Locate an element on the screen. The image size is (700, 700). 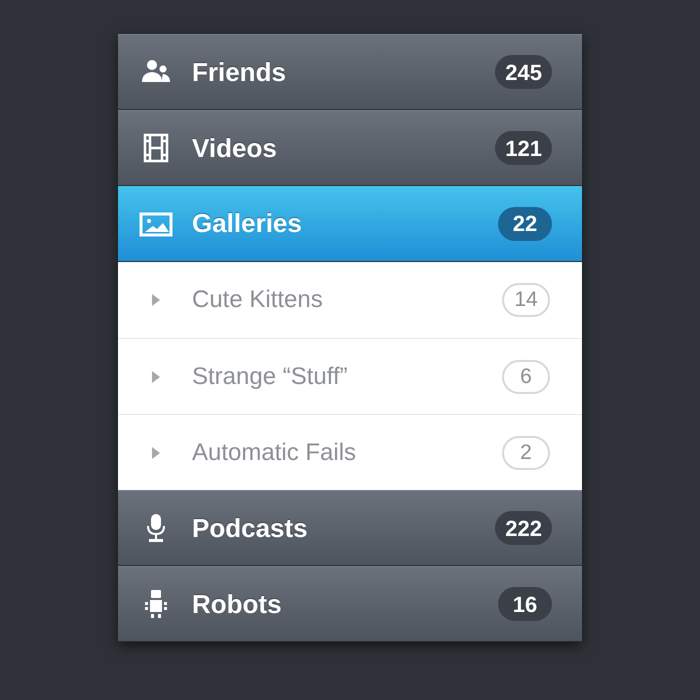
menu-item-label: Podcasts is located at coordinates (250, 528).